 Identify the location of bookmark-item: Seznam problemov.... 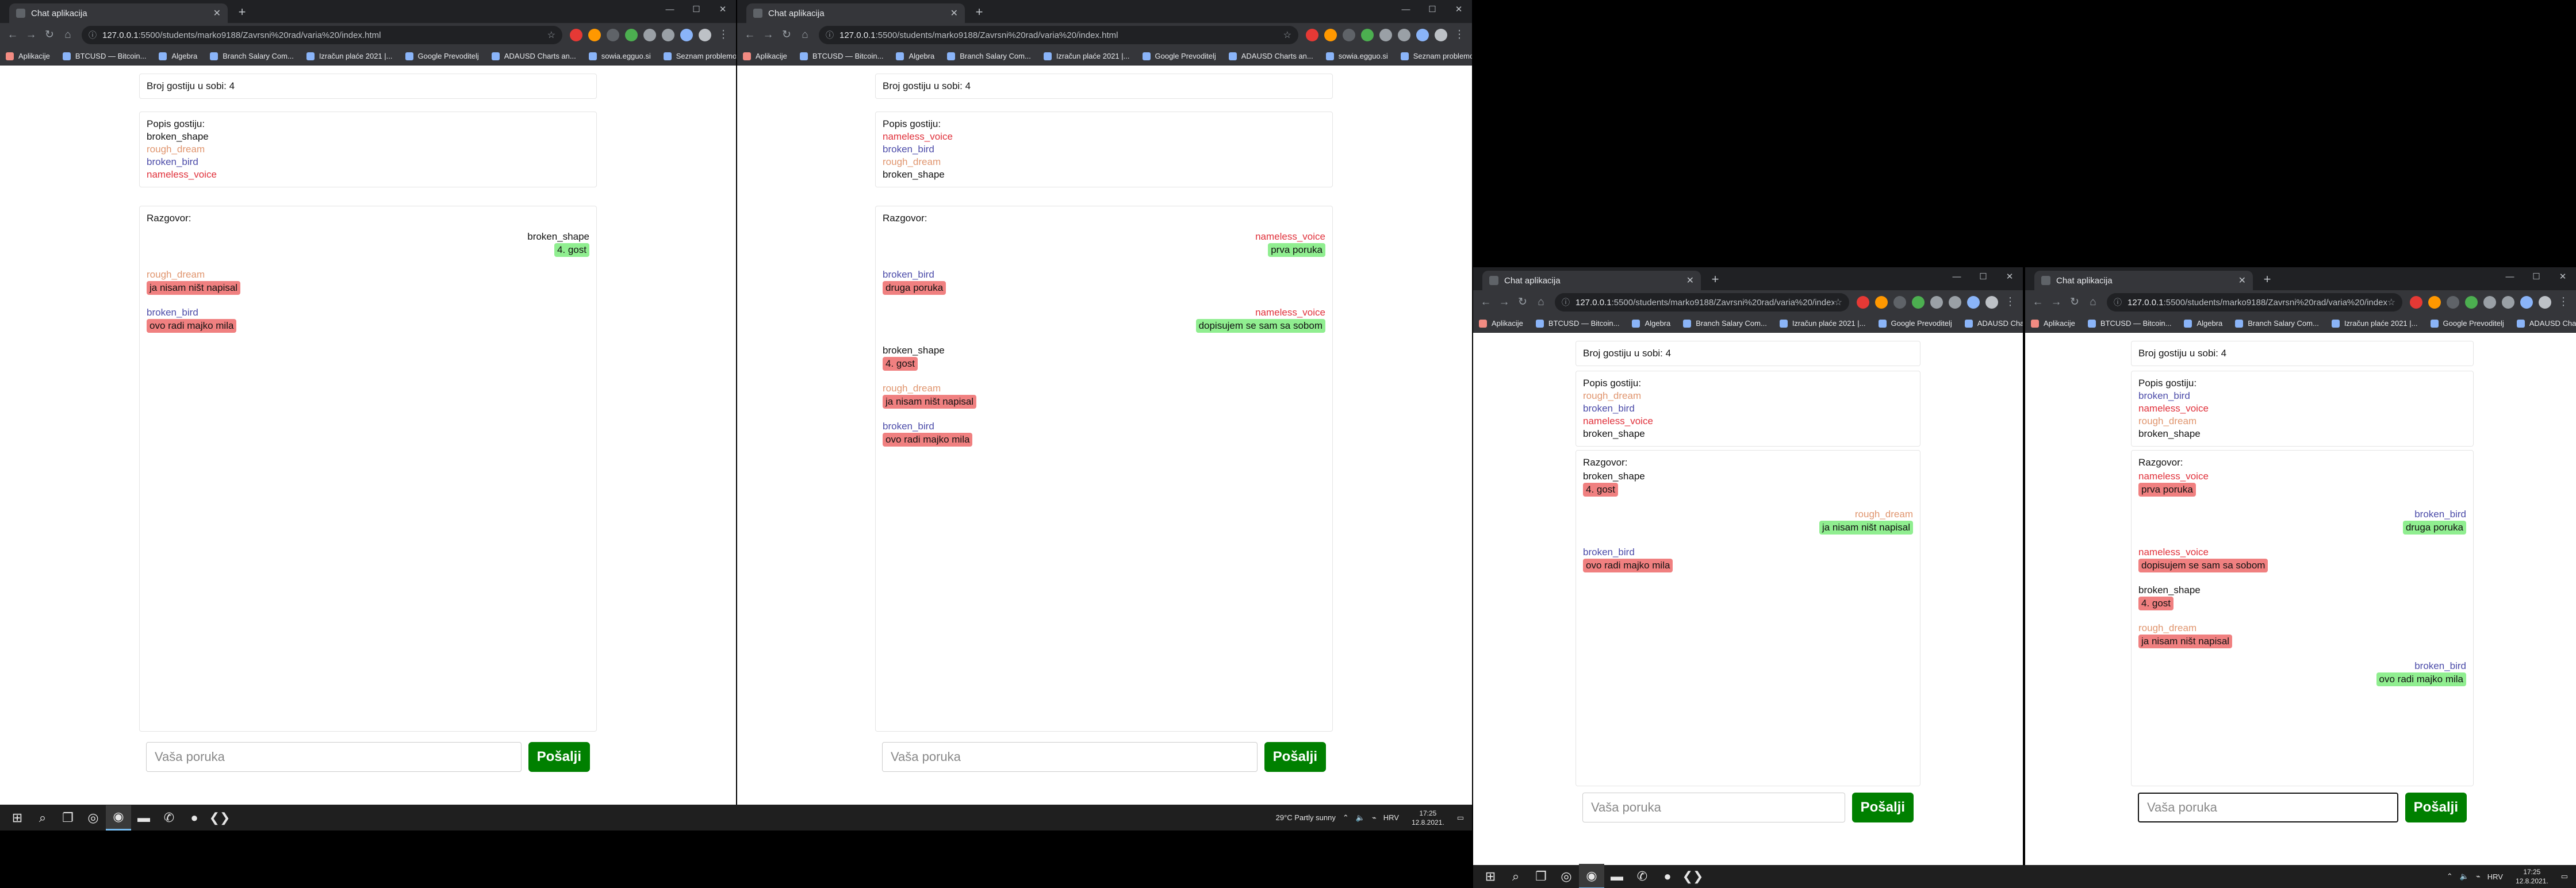
(699, 56).